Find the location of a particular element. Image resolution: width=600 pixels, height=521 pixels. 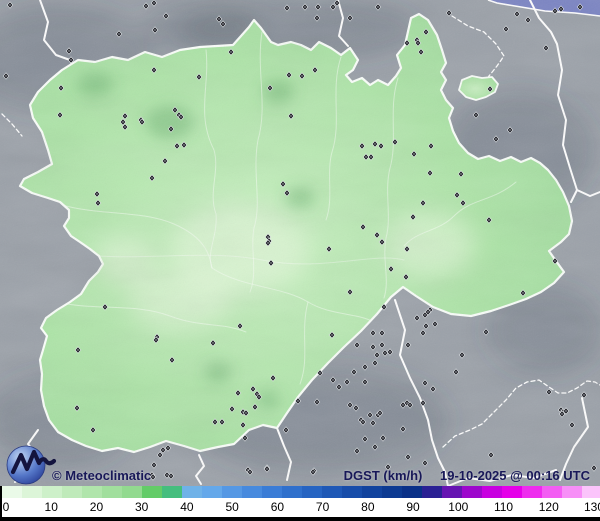

scale-tick-label: 20 is located at coordinates (96, 507).